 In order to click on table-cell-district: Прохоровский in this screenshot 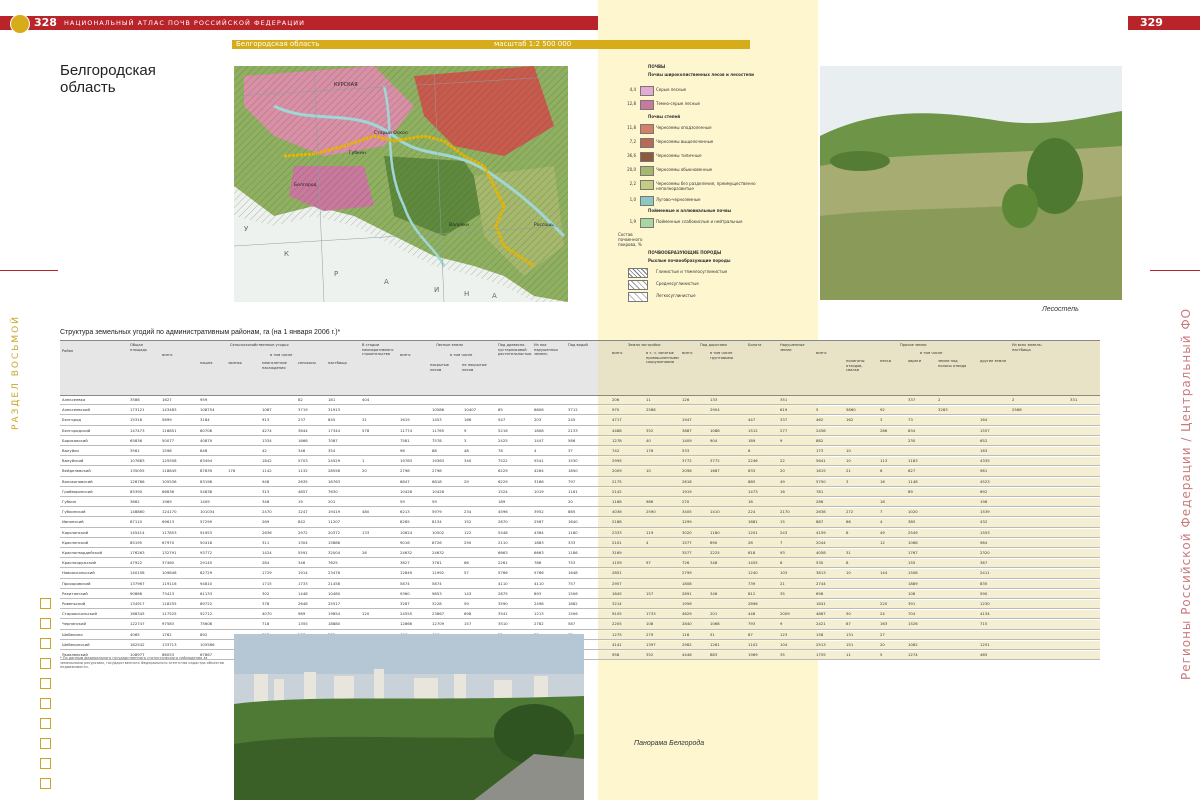, I will do `click(76, 583)`.